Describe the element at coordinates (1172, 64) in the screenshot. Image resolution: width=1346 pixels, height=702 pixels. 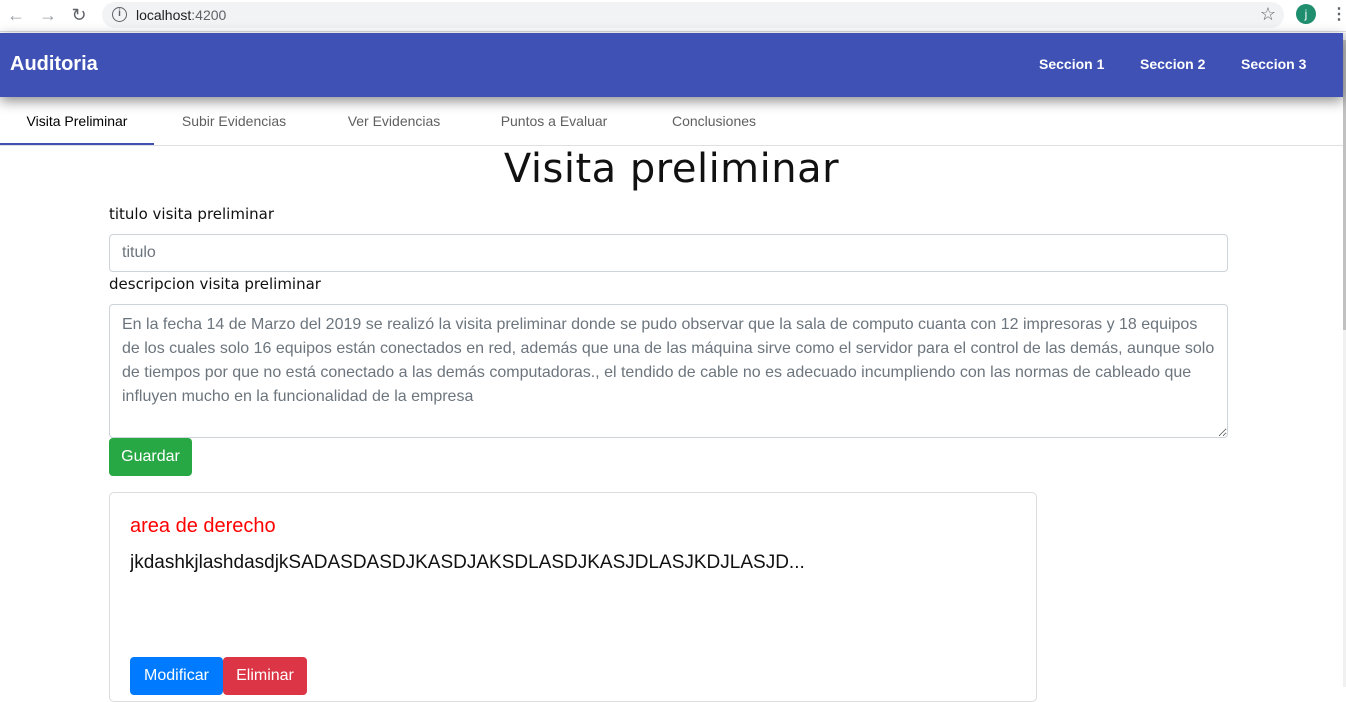
I see `nav-link-seccion-2: Seccion 2` at that location.